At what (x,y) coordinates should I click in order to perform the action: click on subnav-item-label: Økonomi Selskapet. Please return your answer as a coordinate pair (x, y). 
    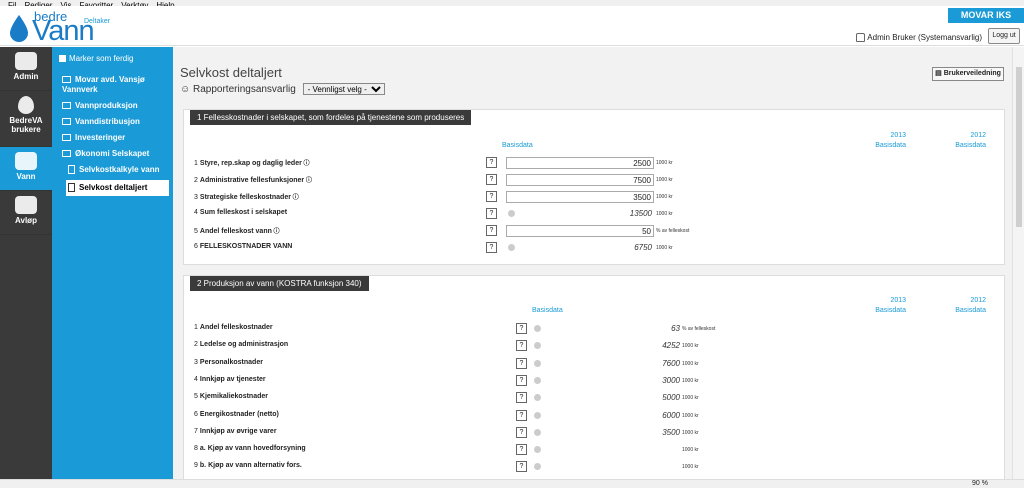
    Looking at the image, I should click on (112, 153).